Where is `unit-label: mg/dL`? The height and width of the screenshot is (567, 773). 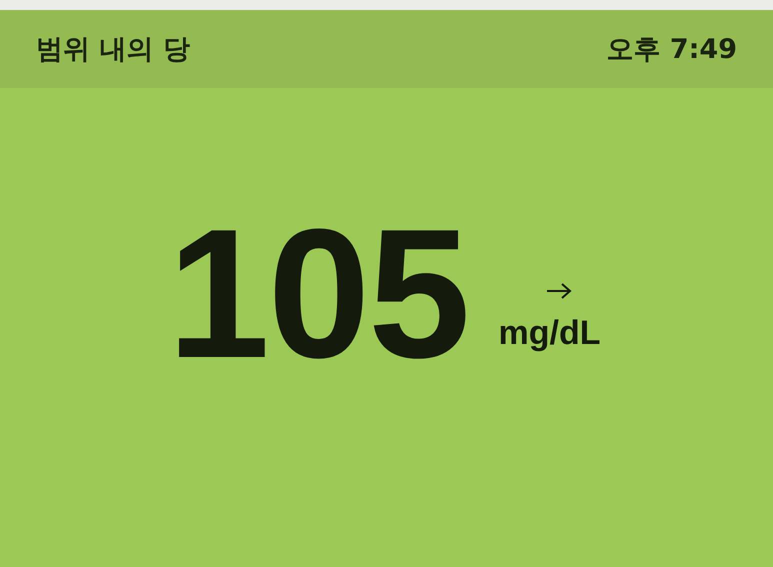 unit-label: mg/dL is located at coordinates (549, 333).